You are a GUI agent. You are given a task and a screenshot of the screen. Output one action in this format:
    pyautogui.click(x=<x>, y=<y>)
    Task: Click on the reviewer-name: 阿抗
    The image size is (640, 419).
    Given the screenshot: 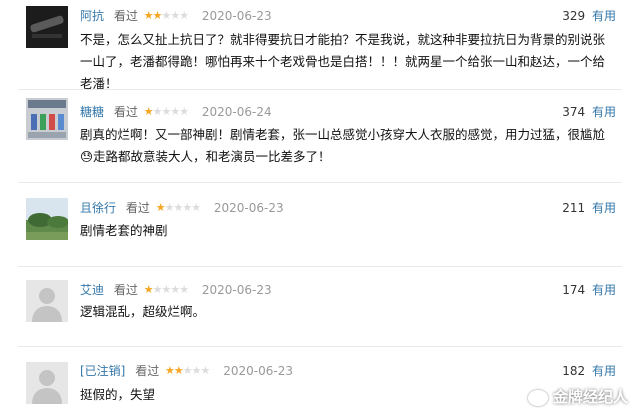 What is the action you would take?
    pyautogui.click(x=92, y=15)
    